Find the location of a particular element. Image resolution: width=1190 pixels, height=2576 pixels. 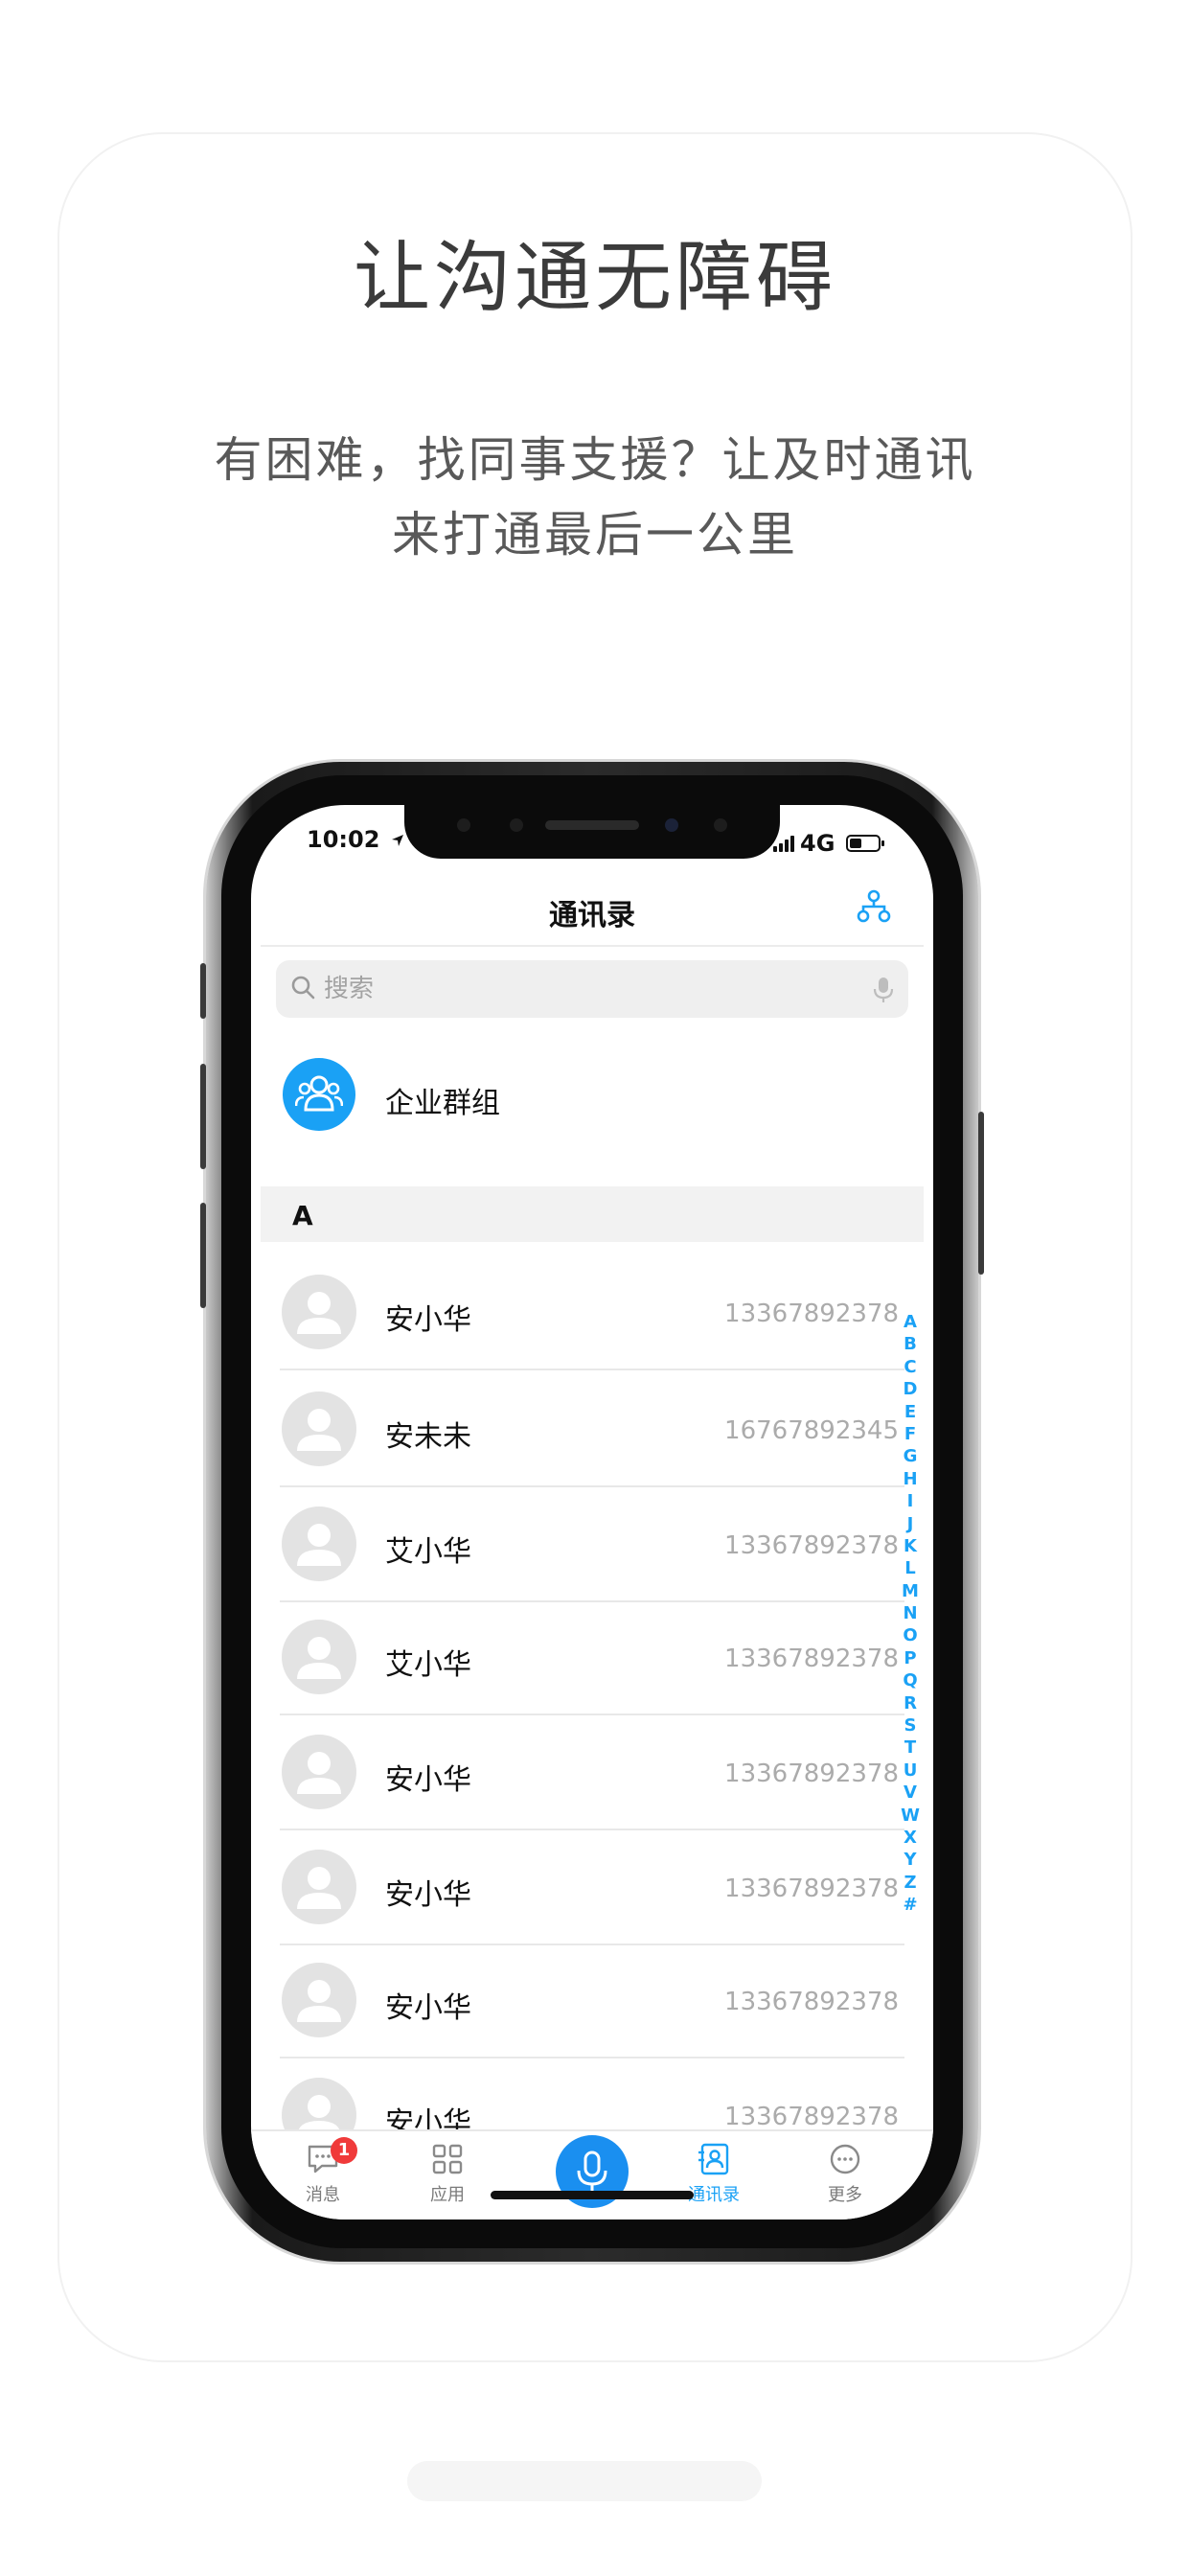

section-header: A is located at coordinates (592, 1214).